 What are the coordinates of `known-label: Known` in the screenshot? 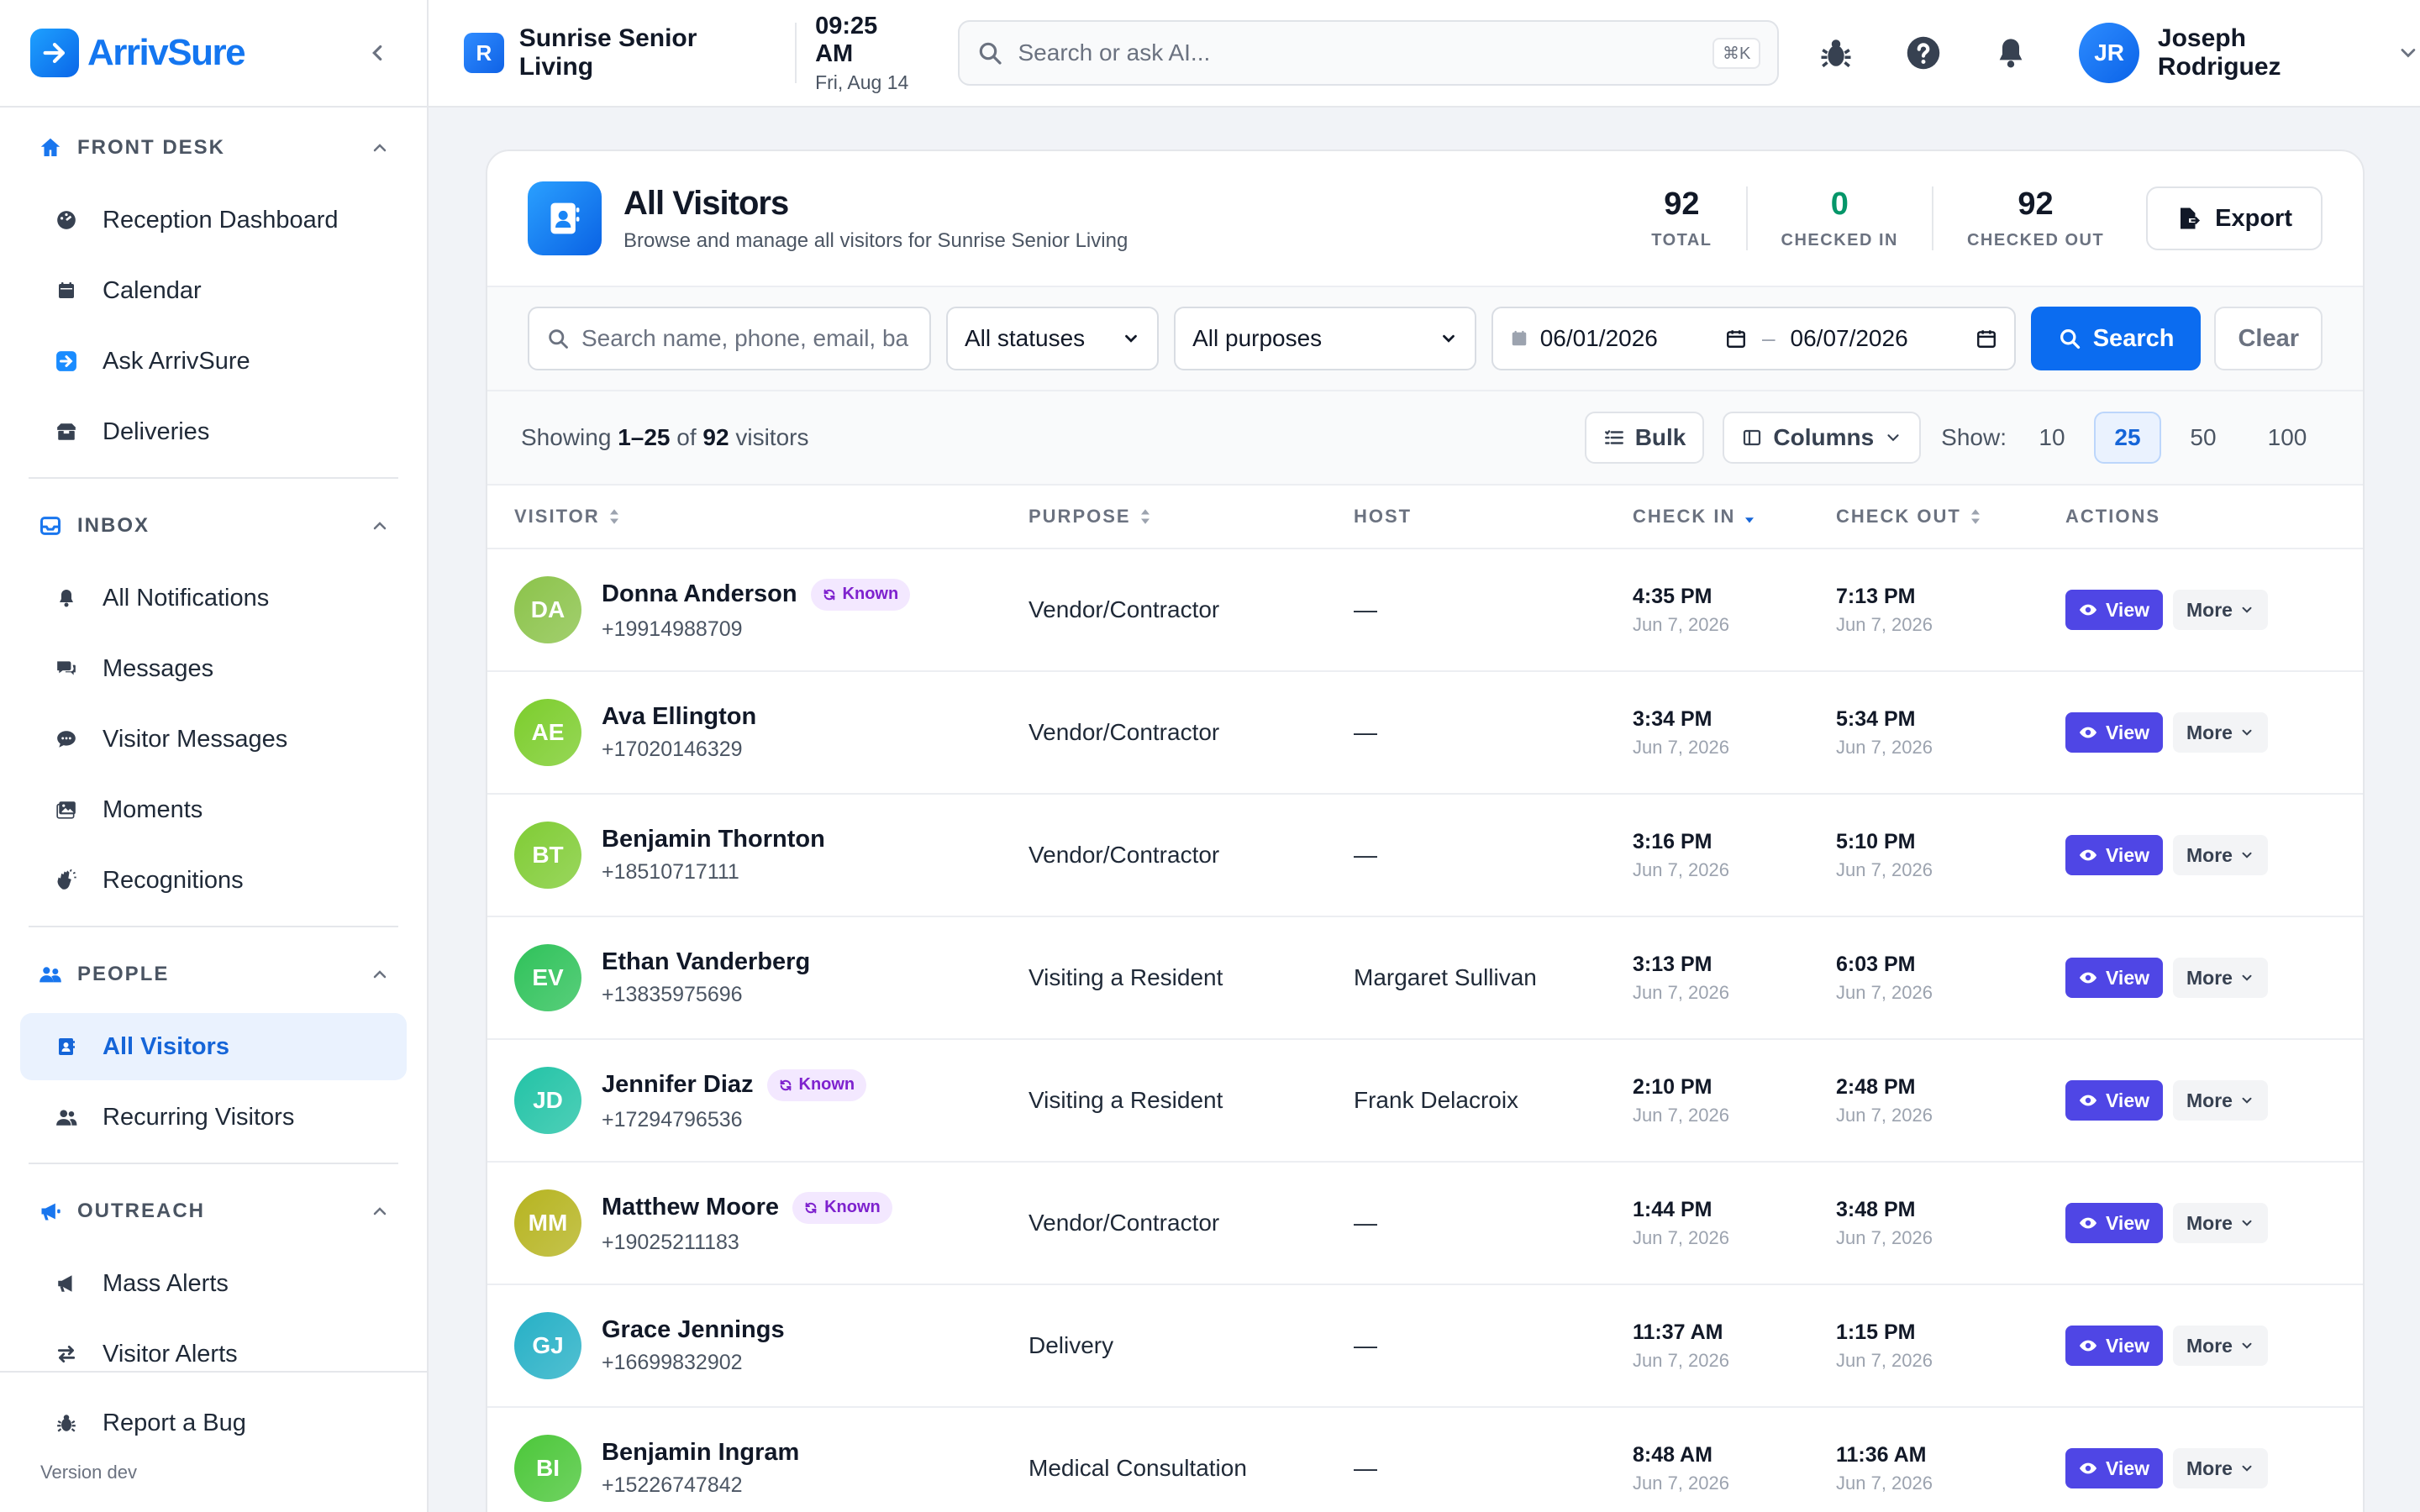 It's located at (853, 1207).